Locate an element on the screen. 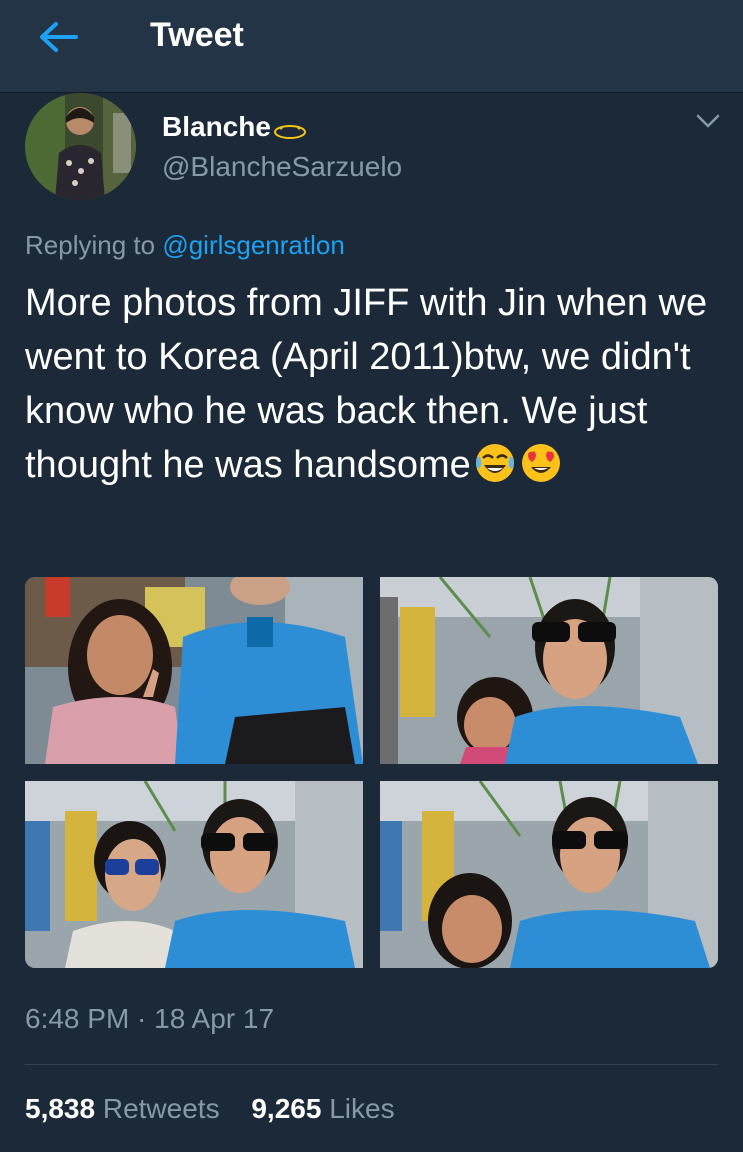 This screenshot has height=1152, width=743. likes-count: 9,265 is located at coordinates (286, 1108).